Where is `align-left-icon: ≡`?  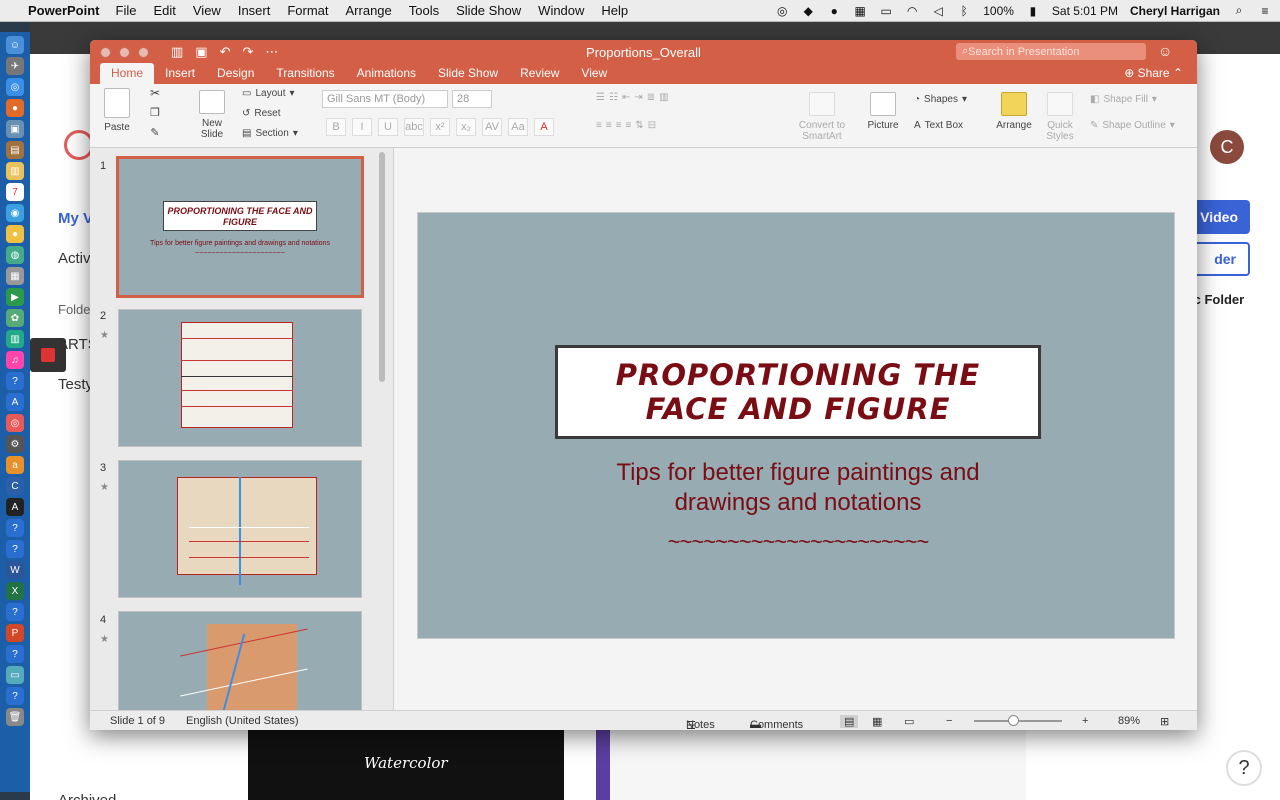 align-left-icon: ≡ is located at coordinates (599, 125).